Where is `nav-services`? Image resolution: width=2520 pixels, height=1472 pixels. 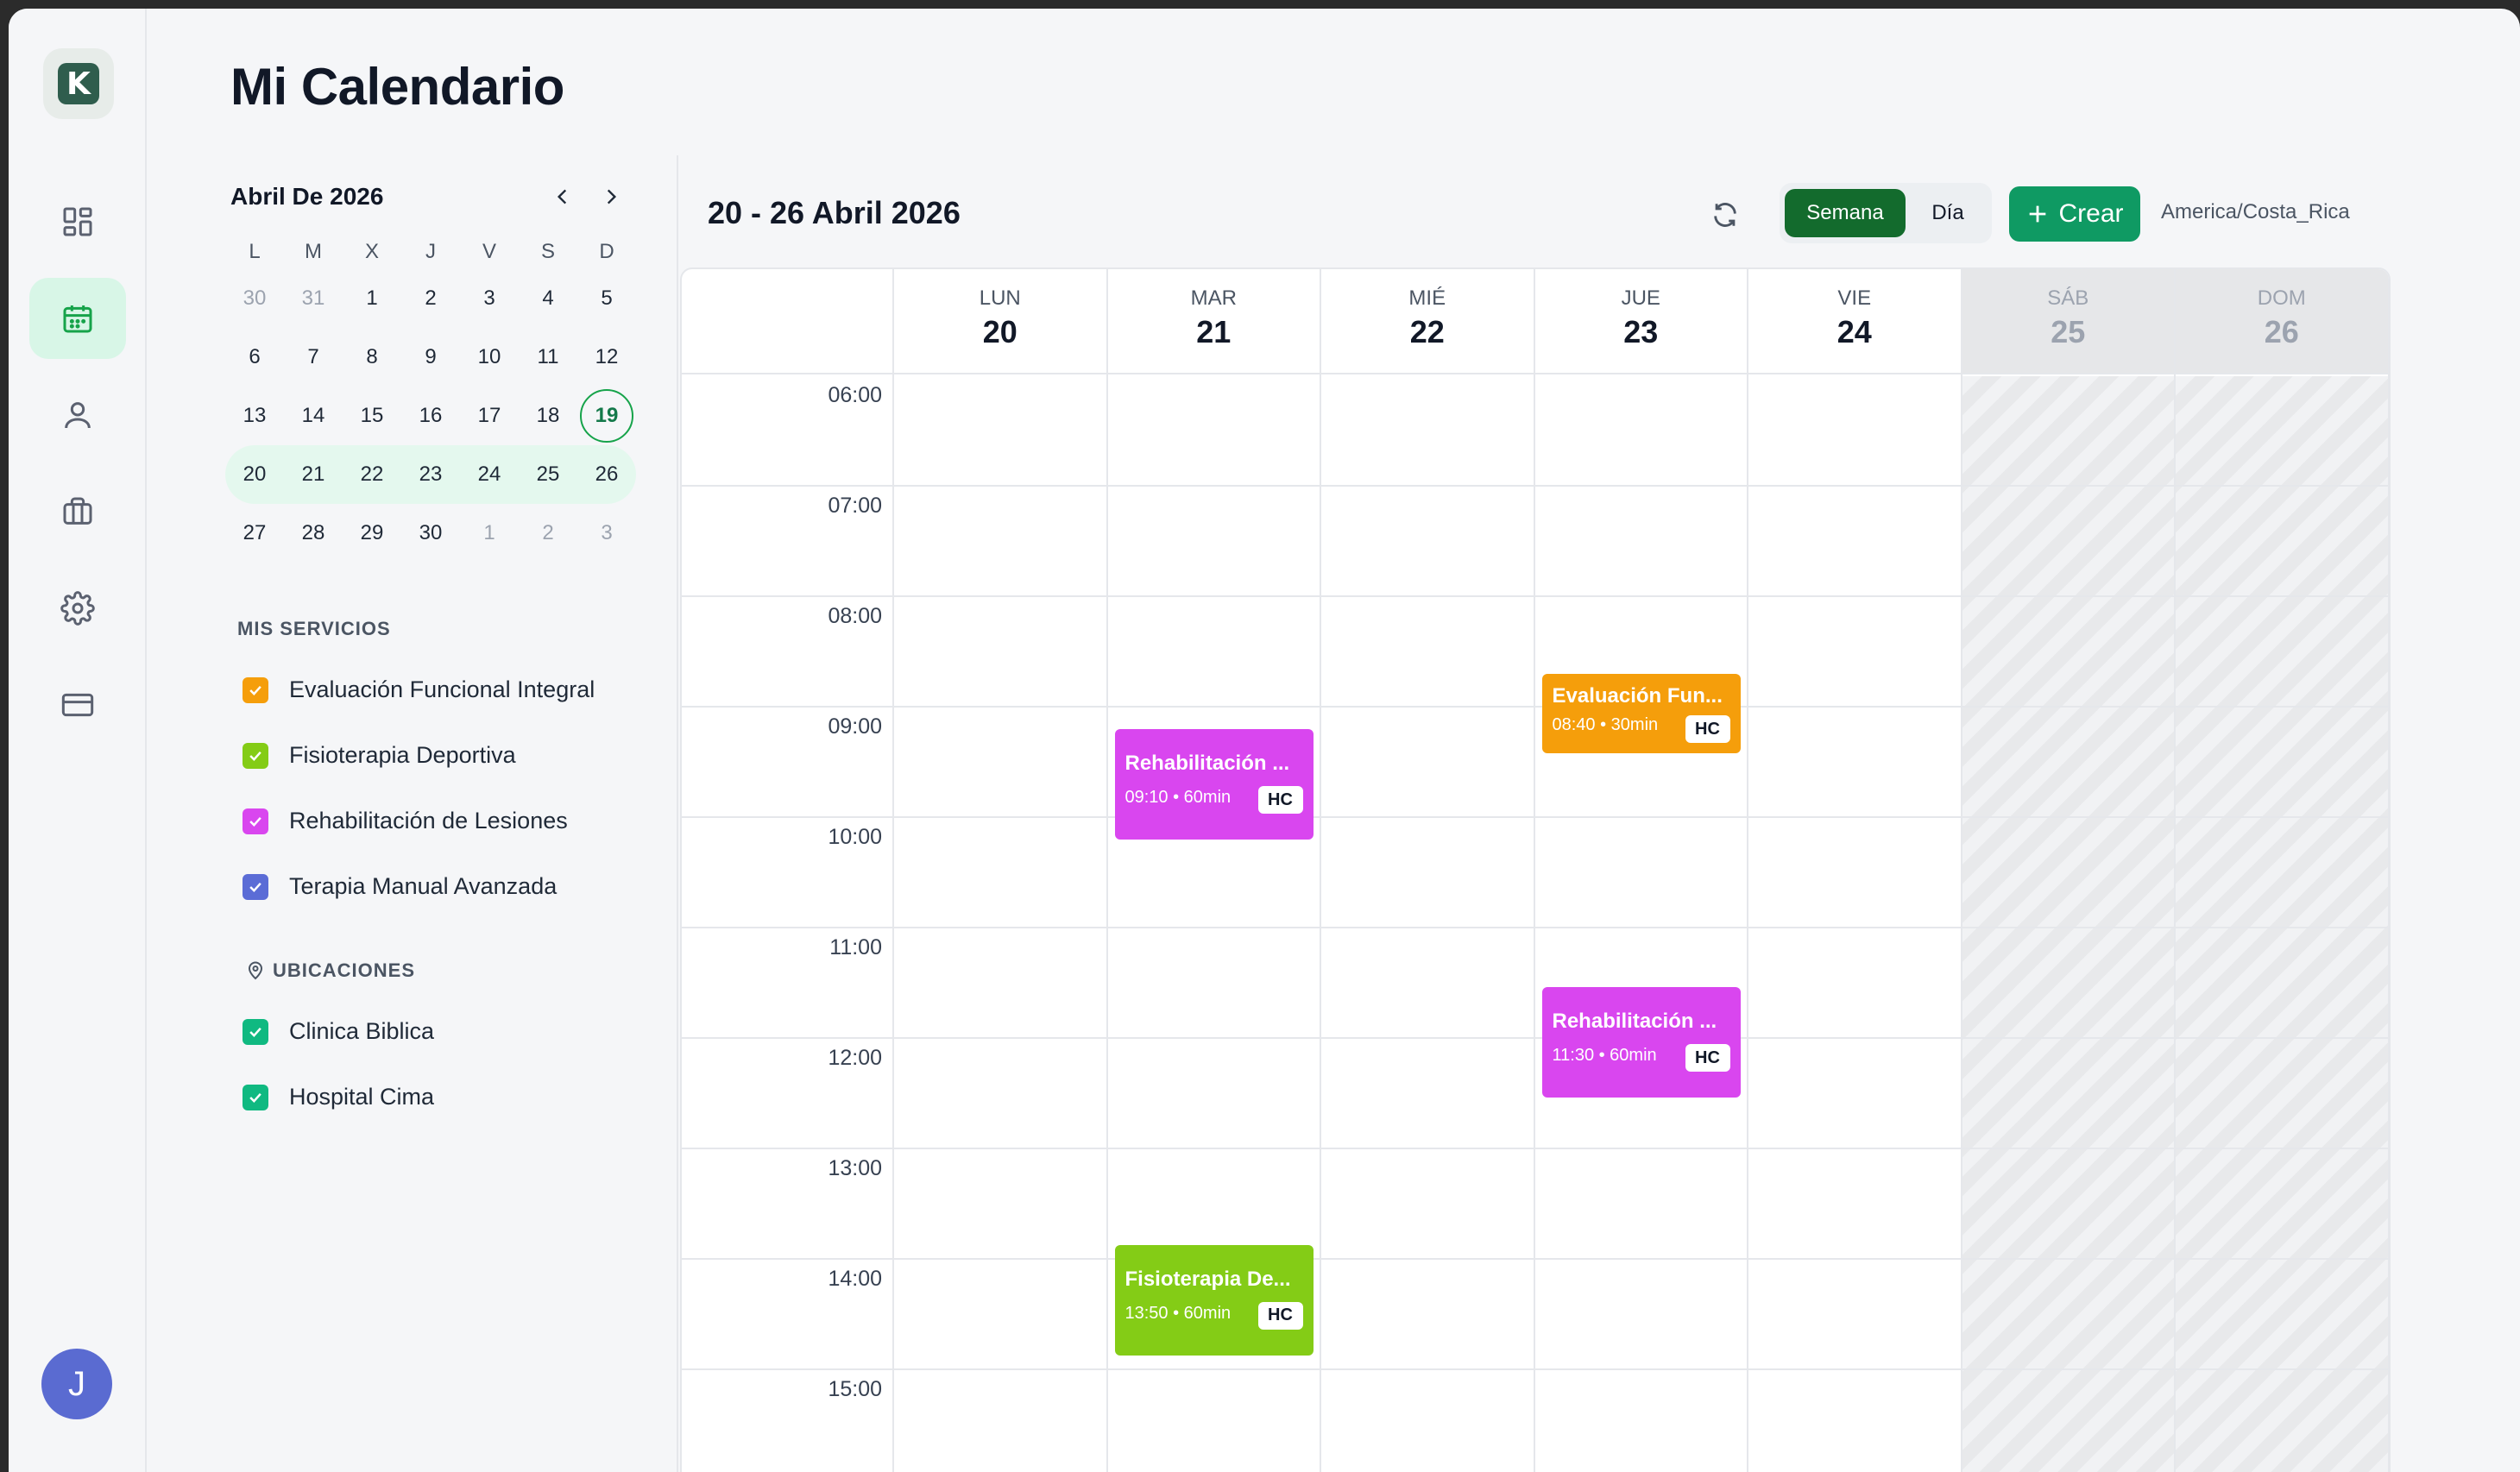
nav-services is located at coordinates (77, 512).